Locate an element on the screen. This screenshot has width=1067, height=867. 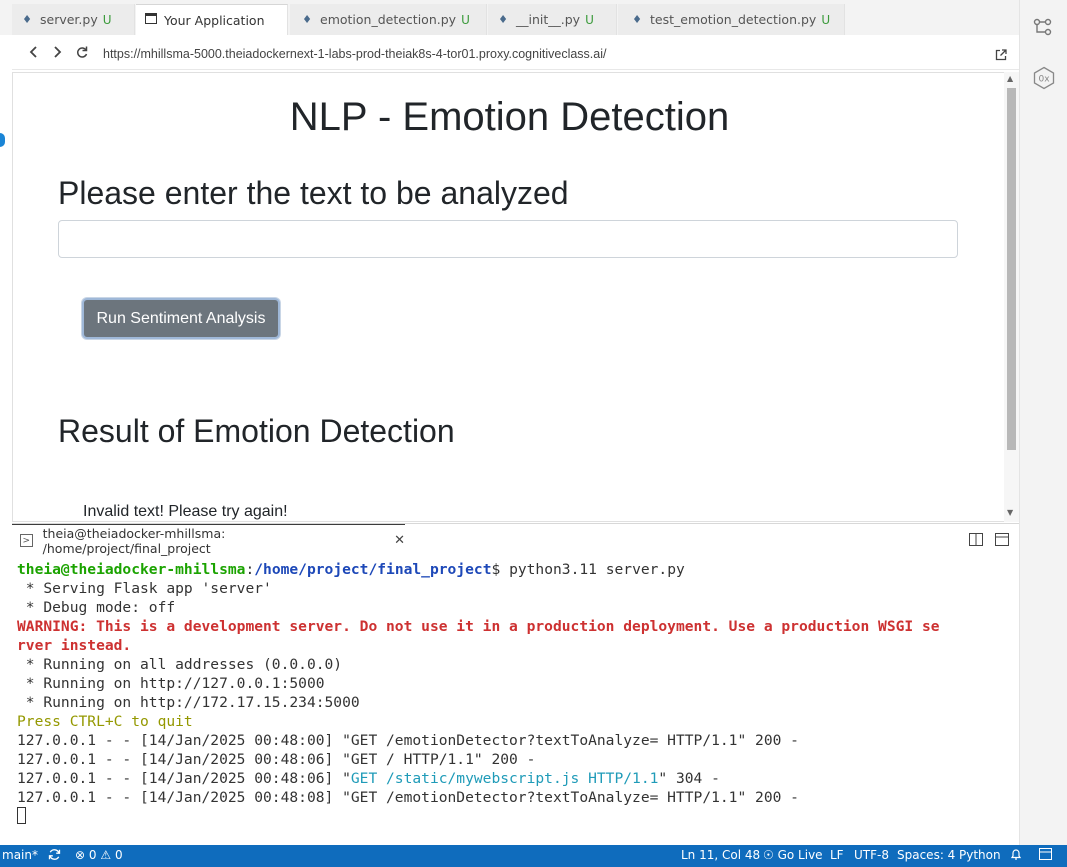
tab-server-py: ♦ server.py U is located at coordinates (73, 19).